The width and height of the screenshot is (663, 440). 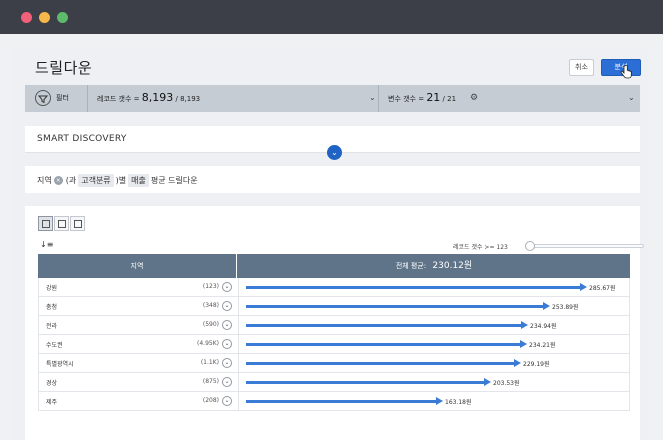 What do you see at coordinates (626, 72) in the screenshot?
I see `hand-cursor-icon` at bounding box center [626, 72].